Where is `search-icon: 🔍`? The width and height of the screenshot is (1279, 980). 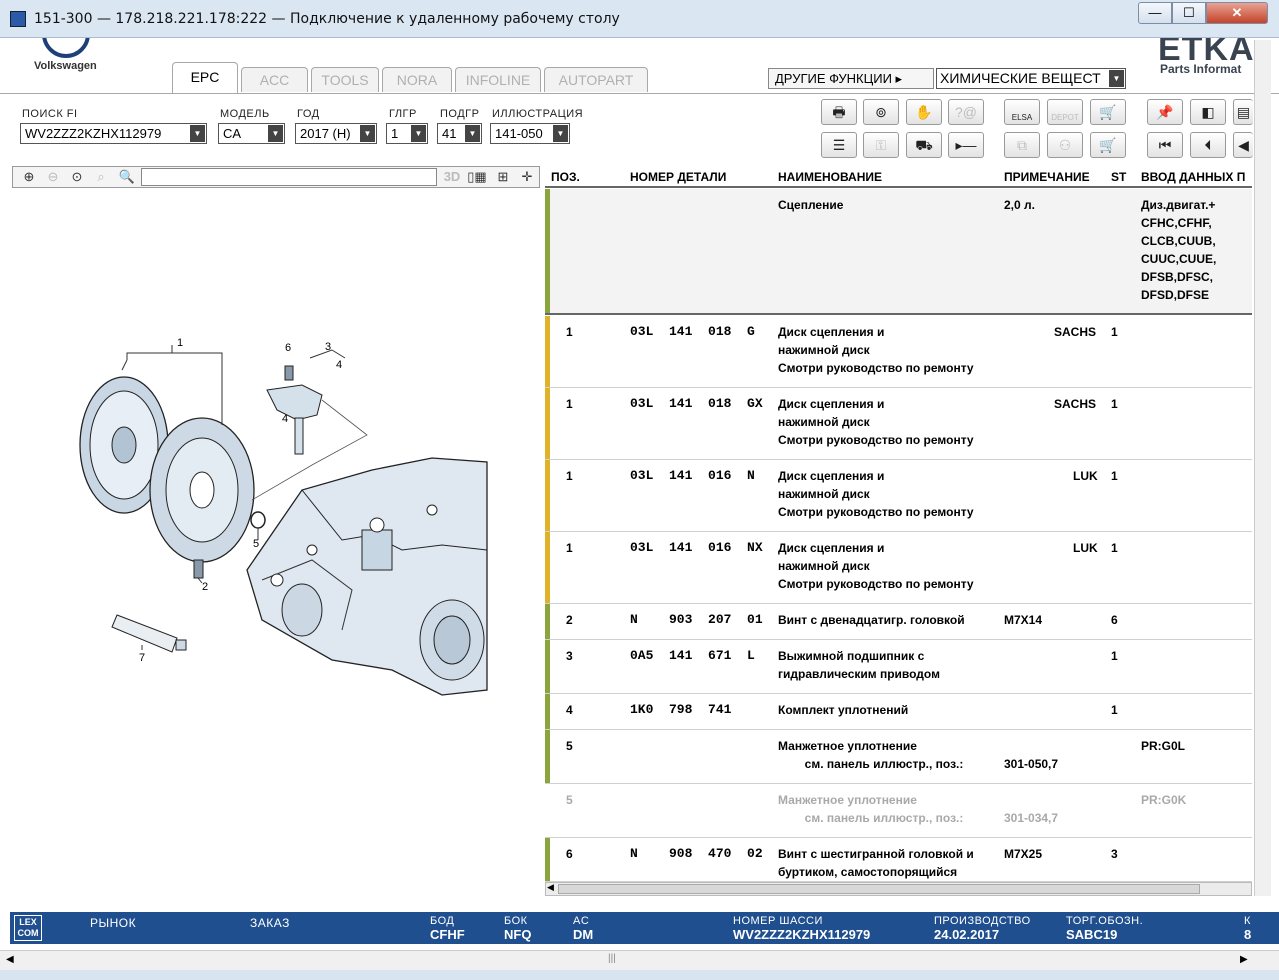
search-icon: 🔍 is located at coordinates (127, 177).